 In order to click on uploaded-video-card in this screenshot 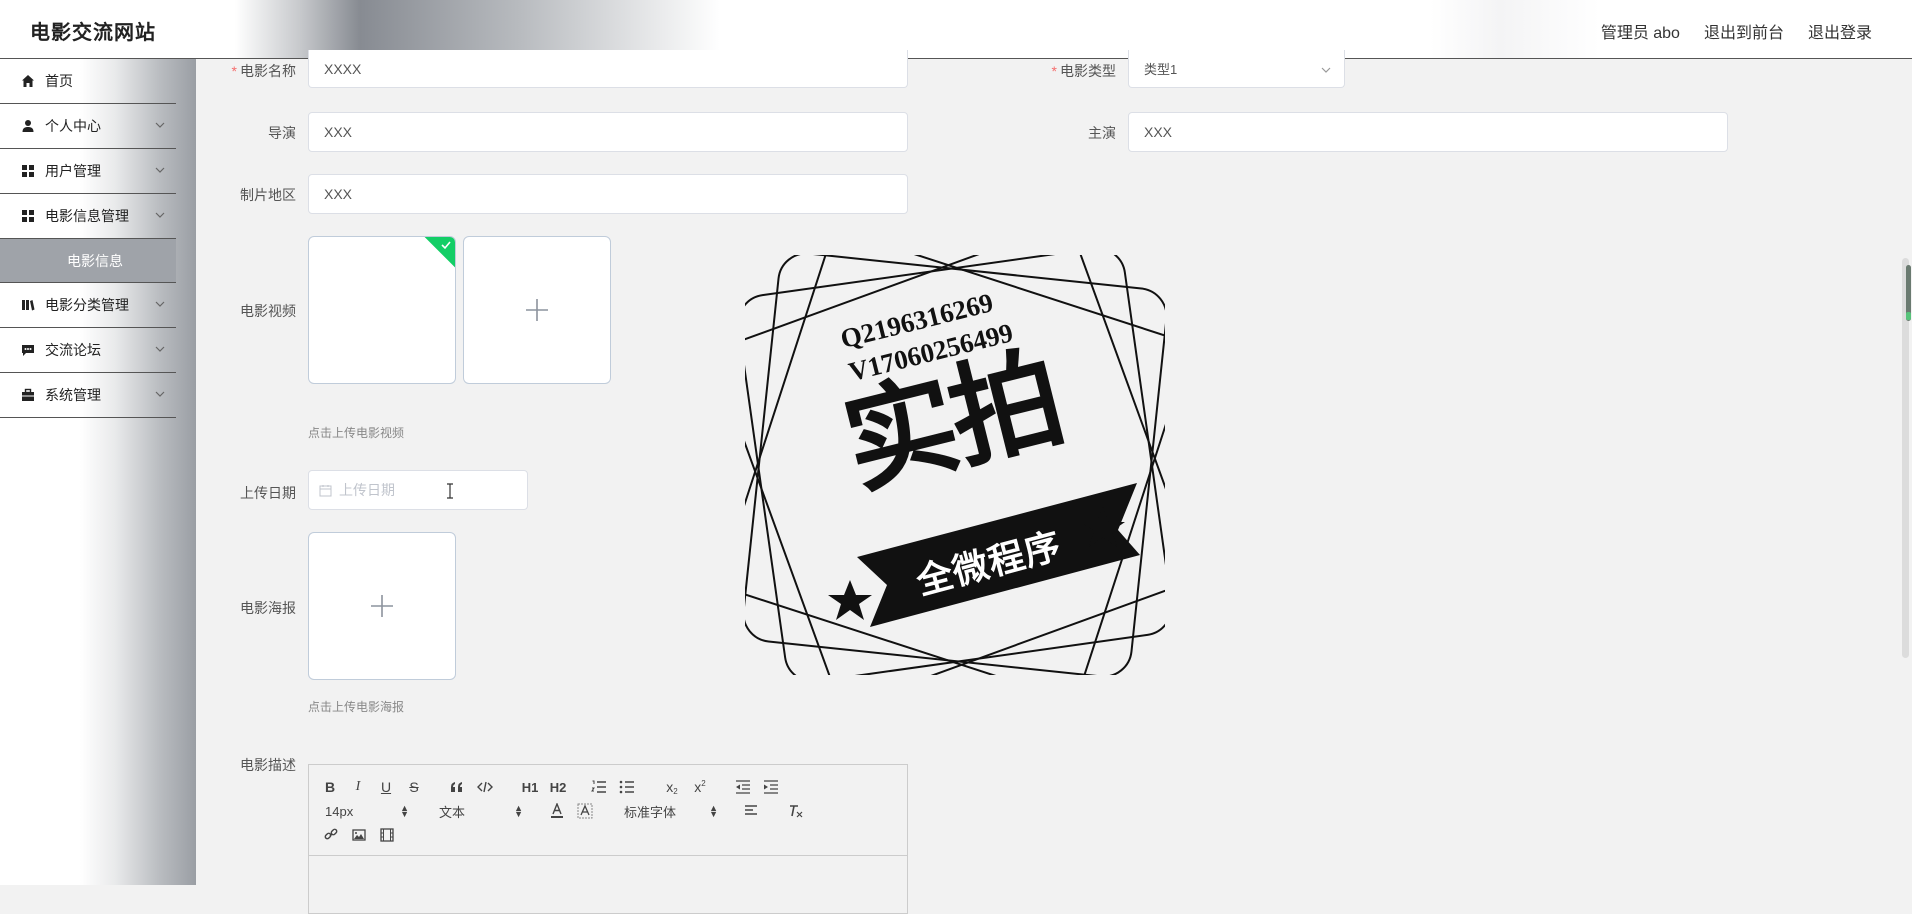, I will do `click(382, 310)`.